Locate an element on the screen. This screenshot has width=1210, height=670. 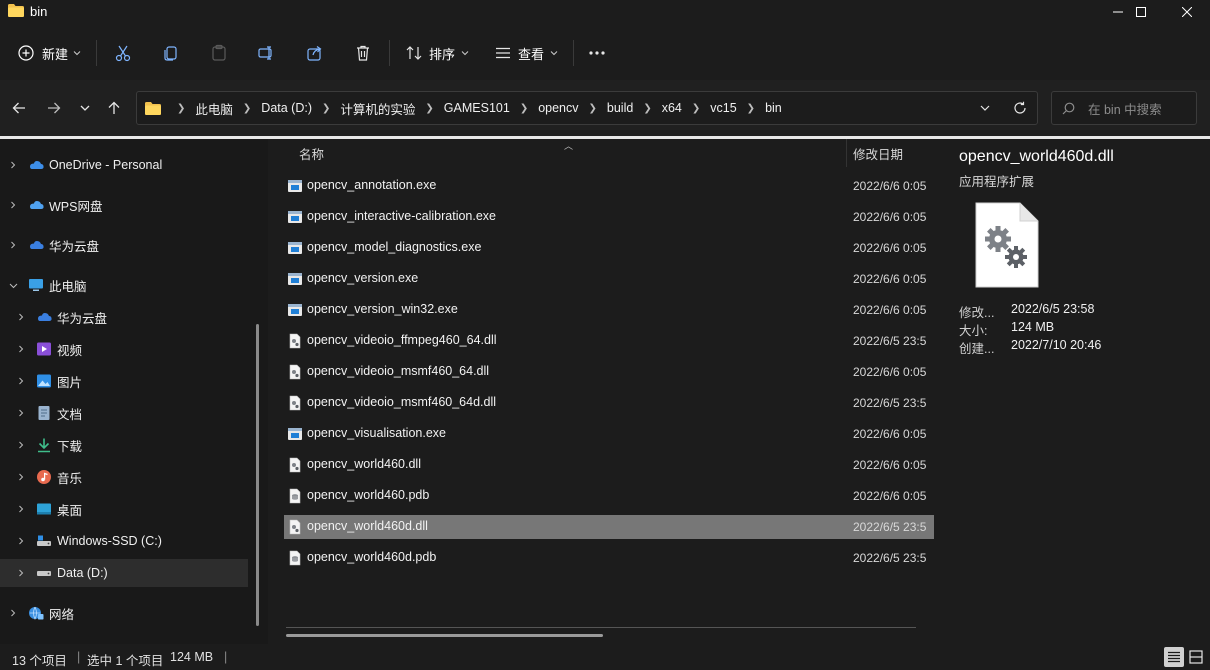
column-header-modified: 修改日期 is located at coordinates (878, 153).